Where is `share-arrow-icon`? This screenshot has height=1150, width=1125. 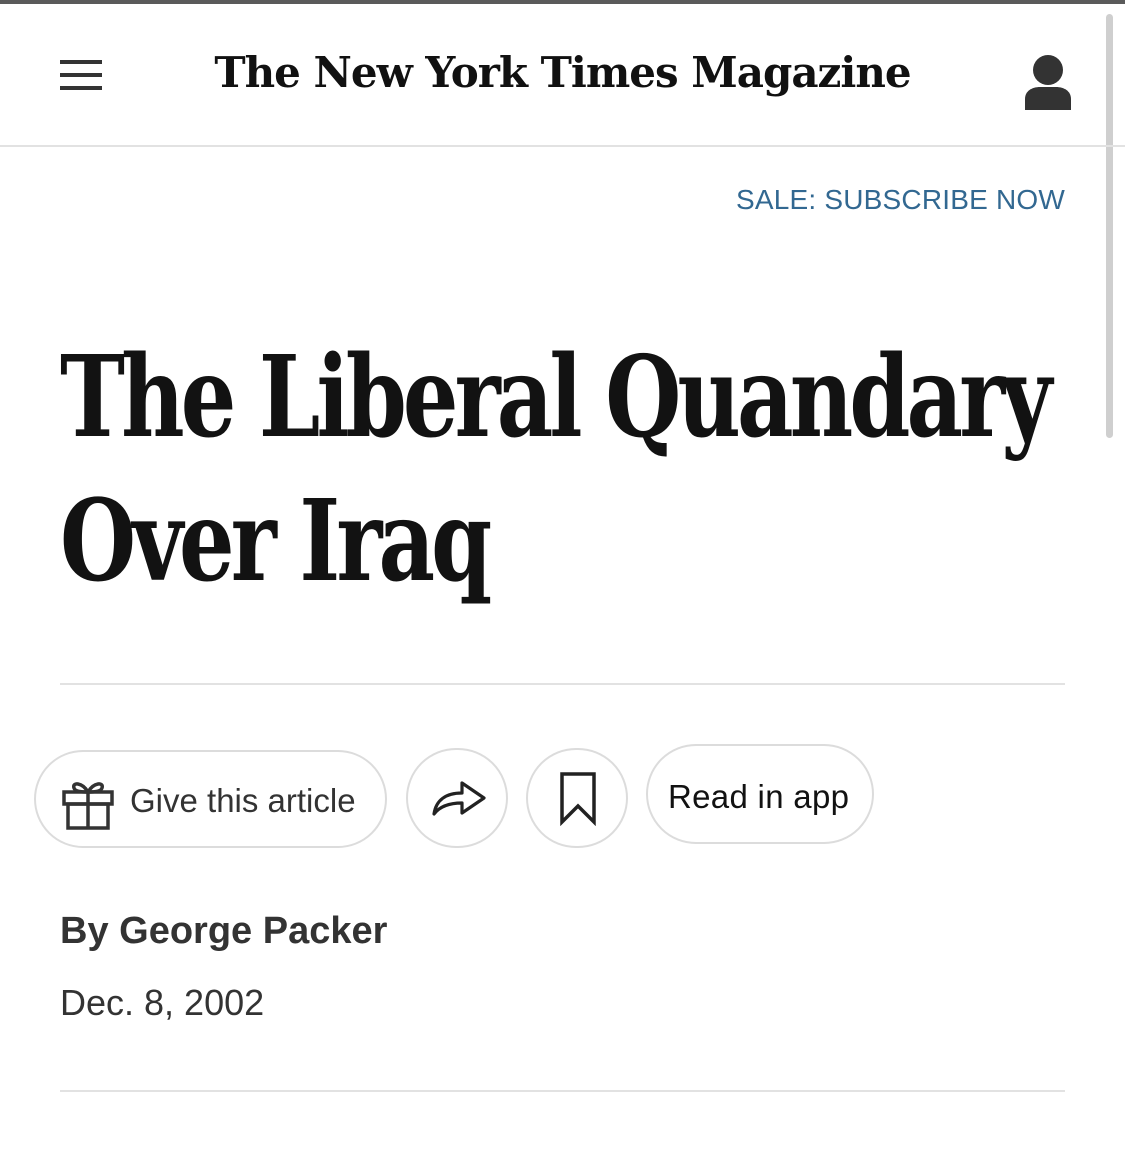 share-arrow-icon is located at coordinates (459, 800).